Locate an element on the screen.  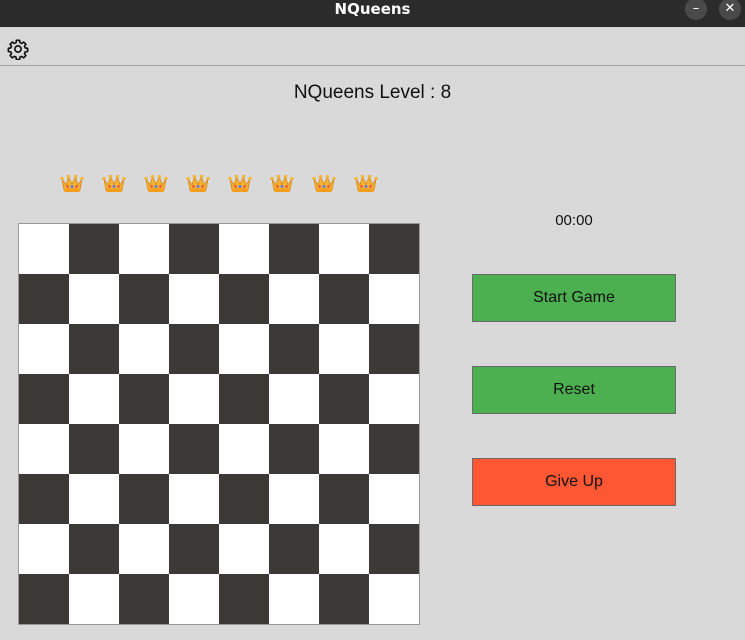
window-titlebar: NQueens – ✕ is located at coordinates (372, 13).